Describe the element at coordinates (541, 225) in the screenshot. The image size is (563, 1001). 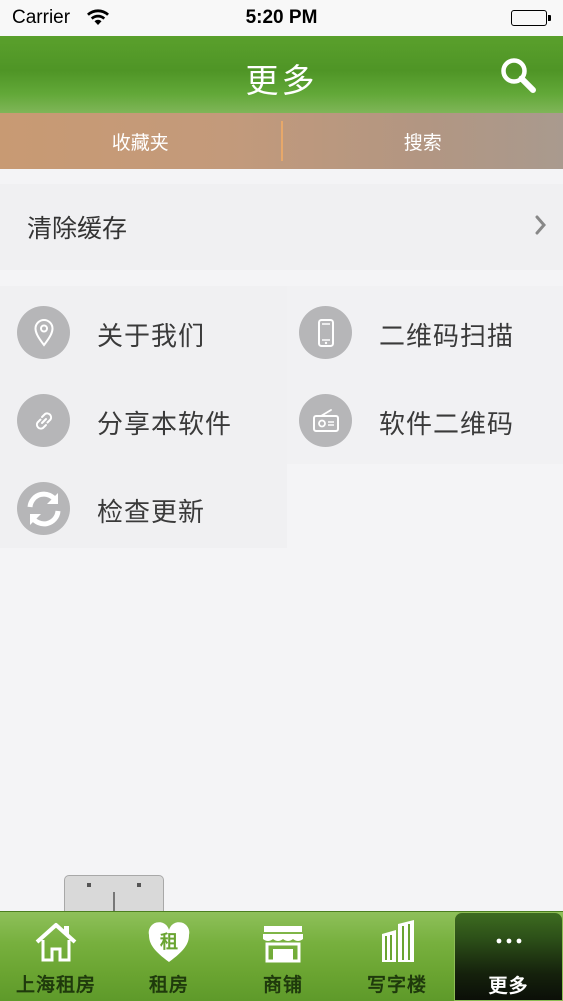
I see `chevron-right-icon` at that location.